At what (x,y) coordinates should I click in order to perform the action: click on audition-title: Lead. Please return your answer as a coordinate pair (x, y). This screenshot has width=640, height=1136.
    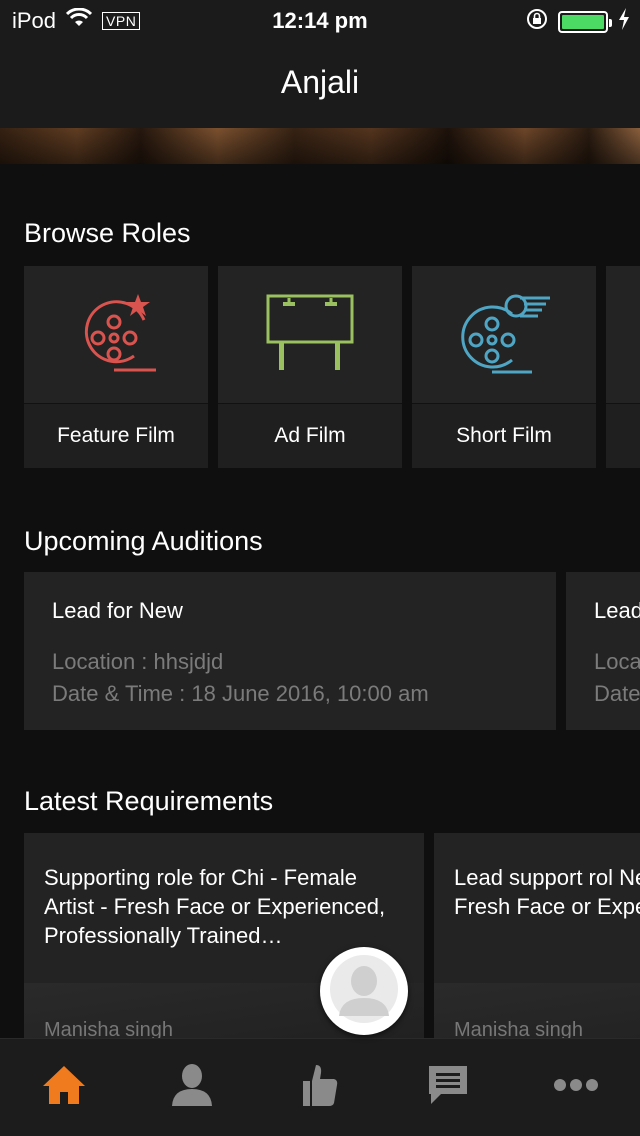
    Looking at the image, I should click on (617, 610).